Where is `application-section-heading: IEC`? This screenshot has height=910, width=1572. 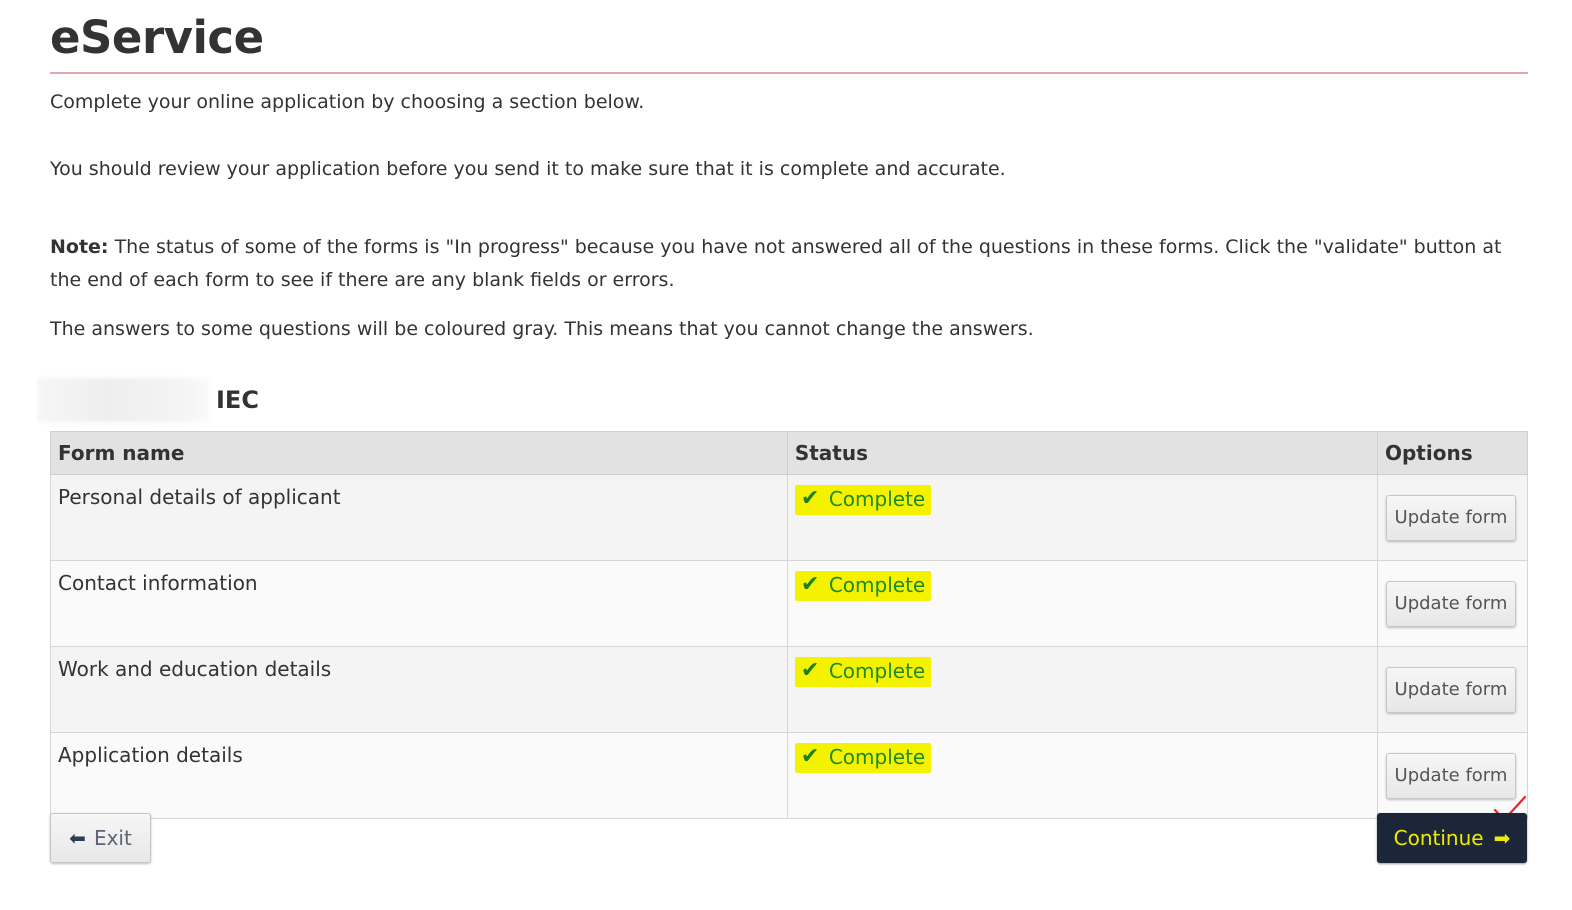
application-section-heading: IEC is located at coordinates (148, 400).